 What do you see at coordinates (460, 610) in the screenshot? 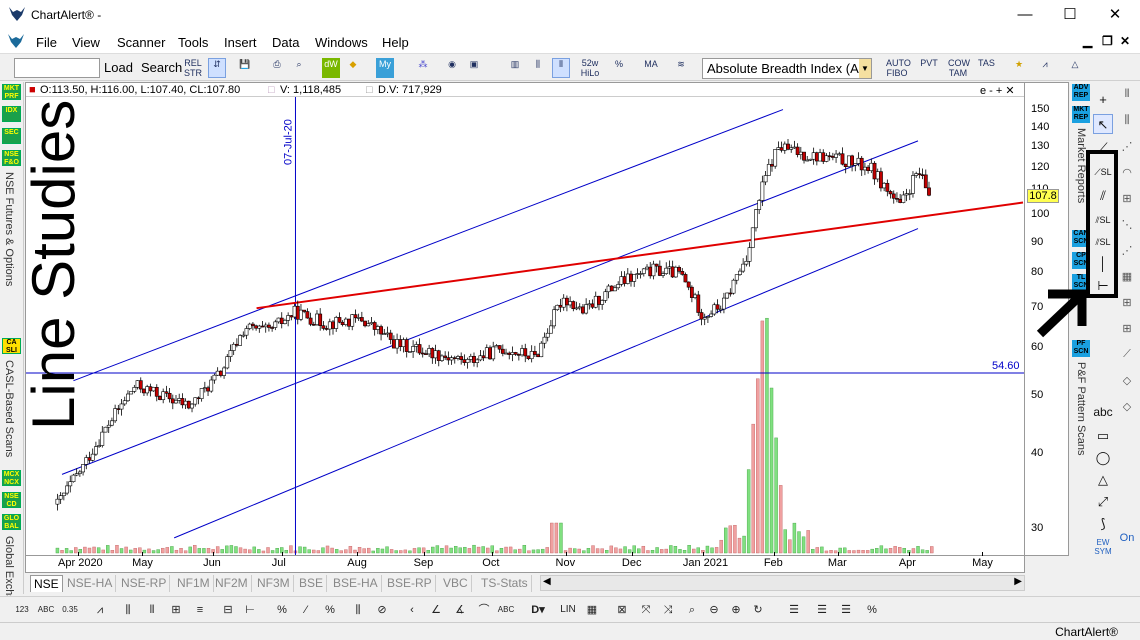
I see `angle2-icon: ∡` at bounding box center [460, 610].